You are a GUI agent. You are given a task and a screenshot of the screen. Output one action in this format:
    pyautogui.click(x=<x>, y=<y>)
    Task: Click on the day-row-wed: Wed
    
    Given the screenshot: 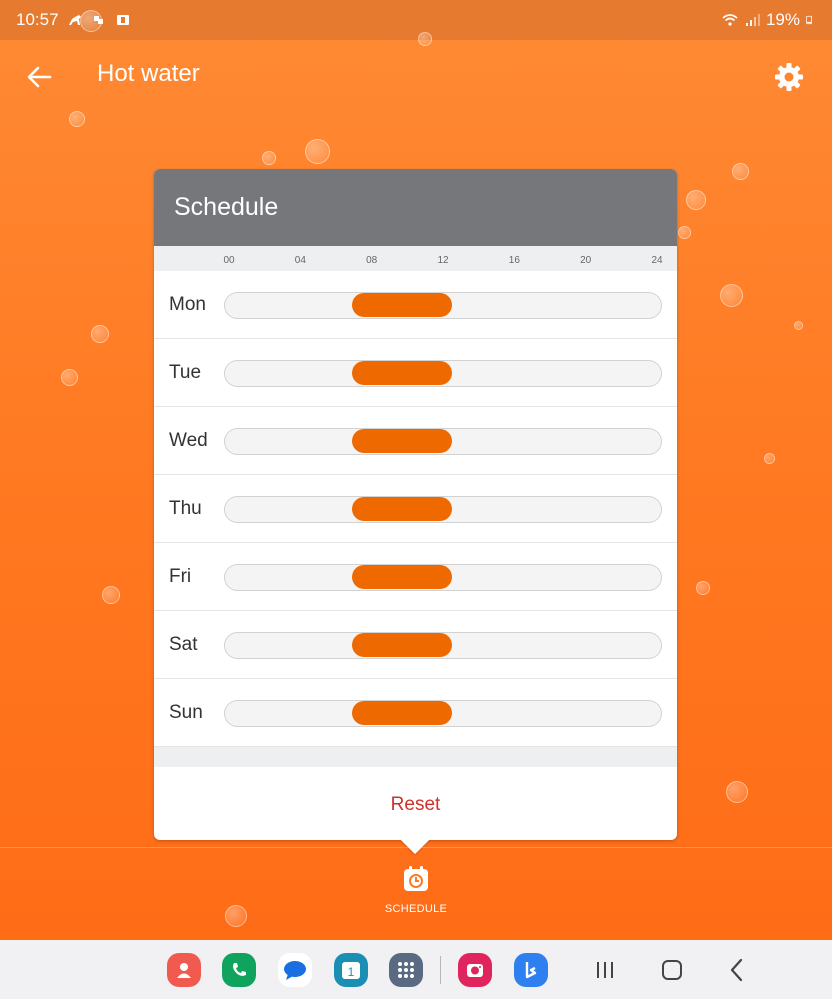 What is the action you would take?
    pyautogui.click(x=415, y=441)
    